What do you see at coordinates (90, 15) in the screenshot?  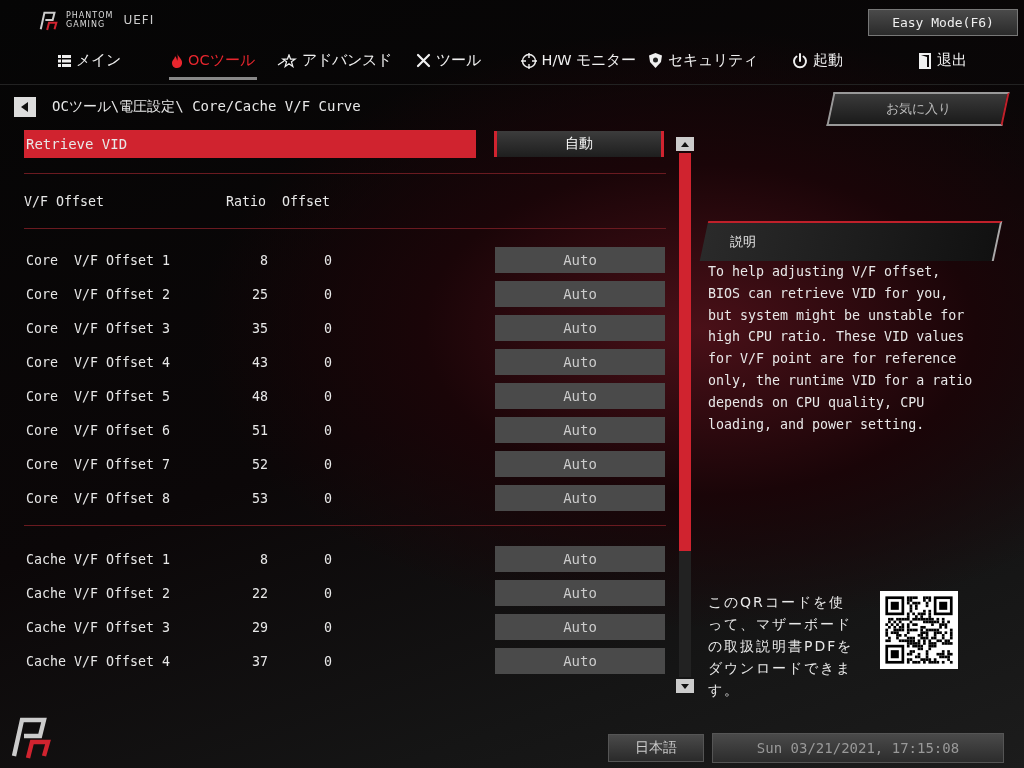 I see `brand-name: PHANTOM` at bounding box center [90, 15].